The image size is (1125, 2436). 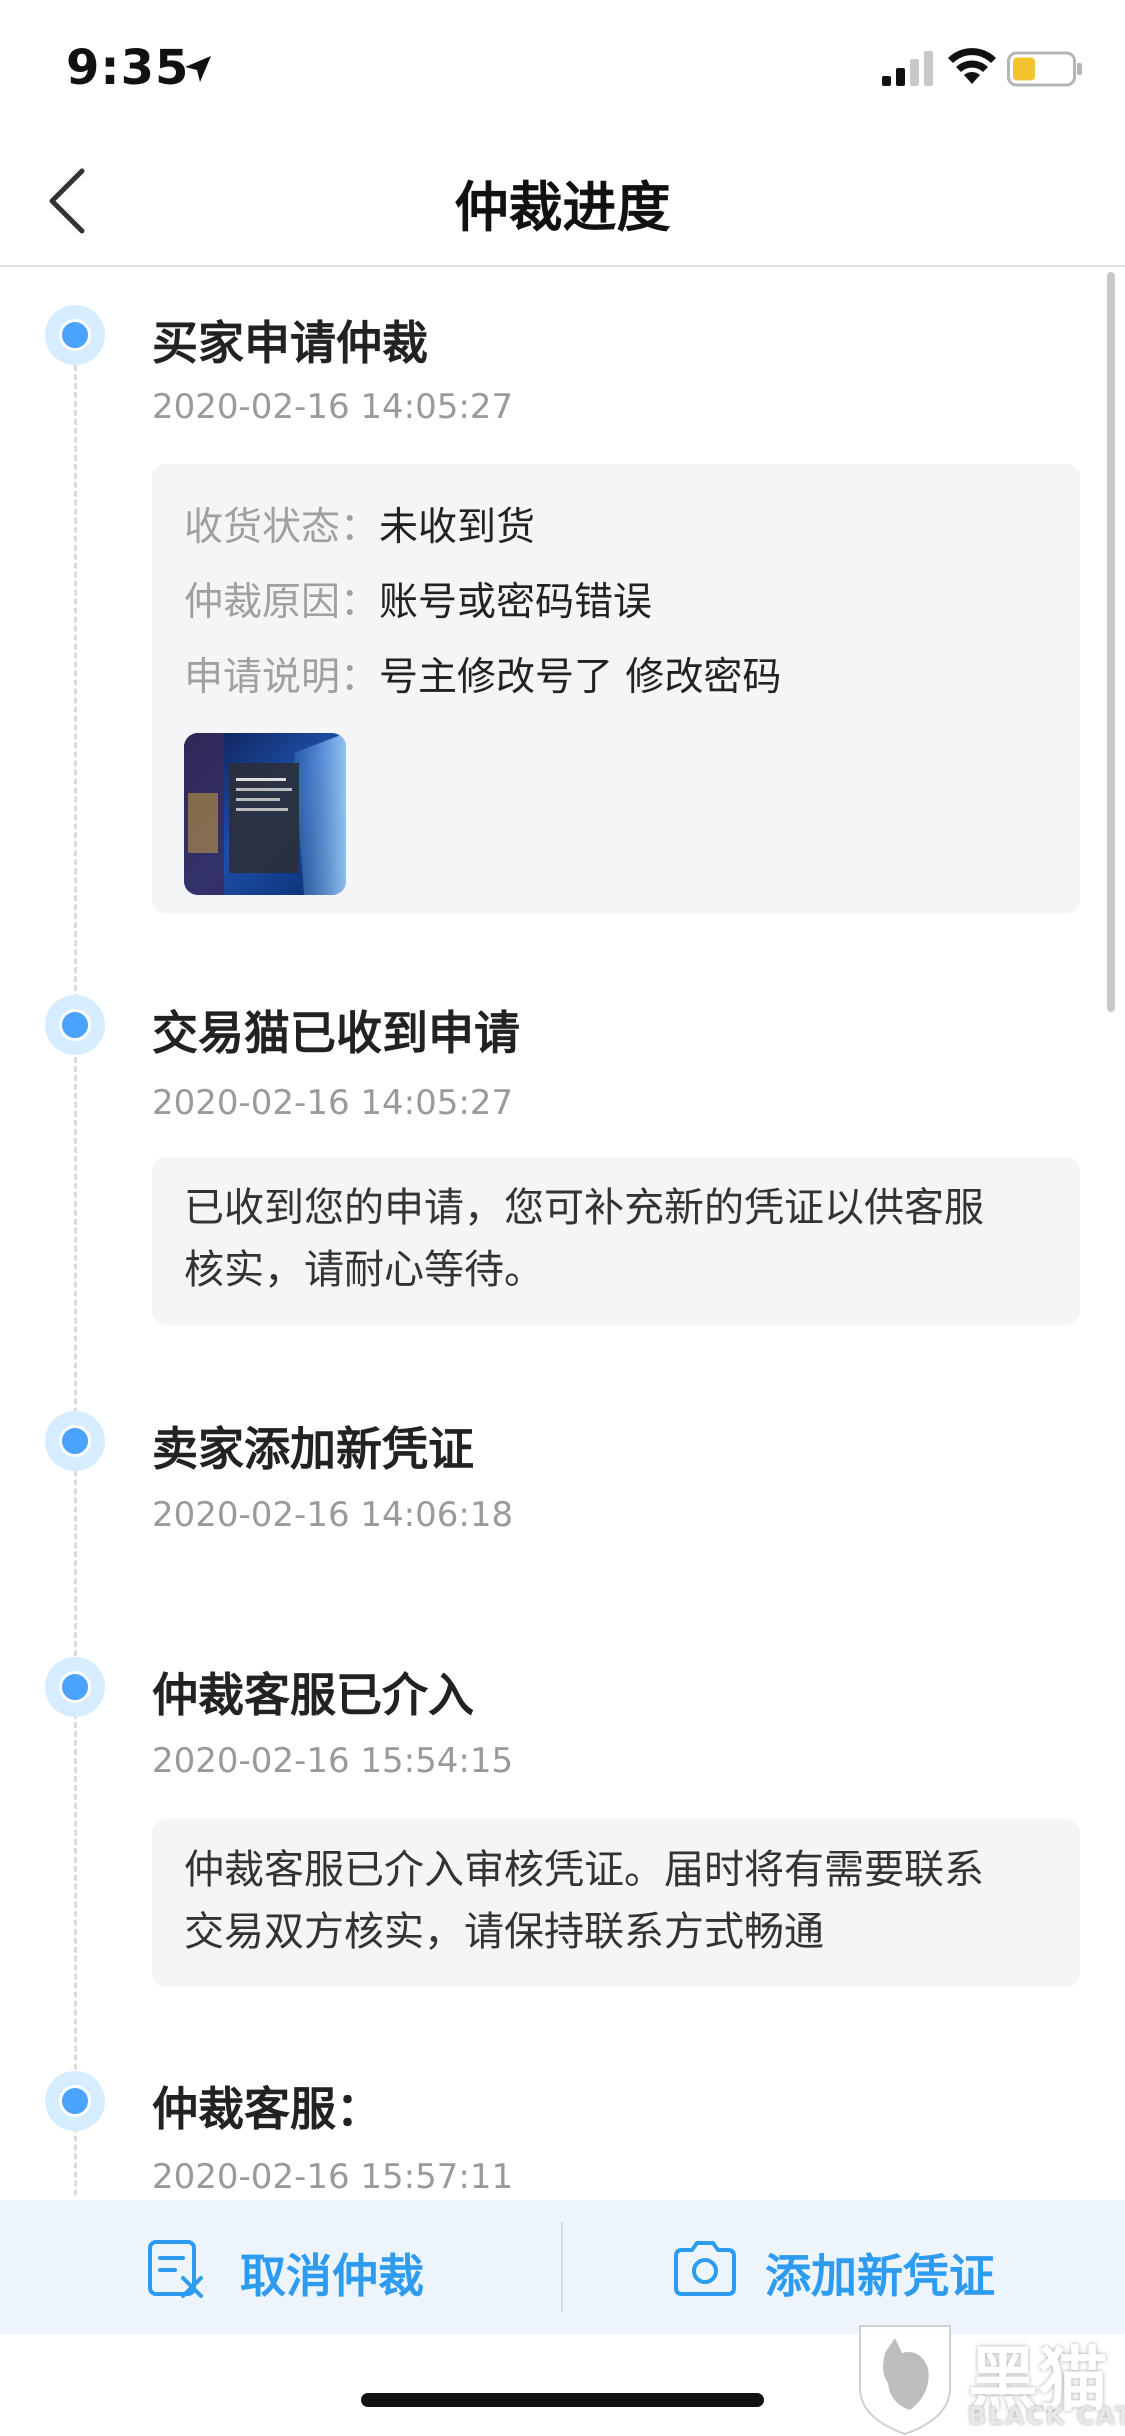 I want to click on entry-title: 卖家添加新凭证, so click(x=313, y=1449).